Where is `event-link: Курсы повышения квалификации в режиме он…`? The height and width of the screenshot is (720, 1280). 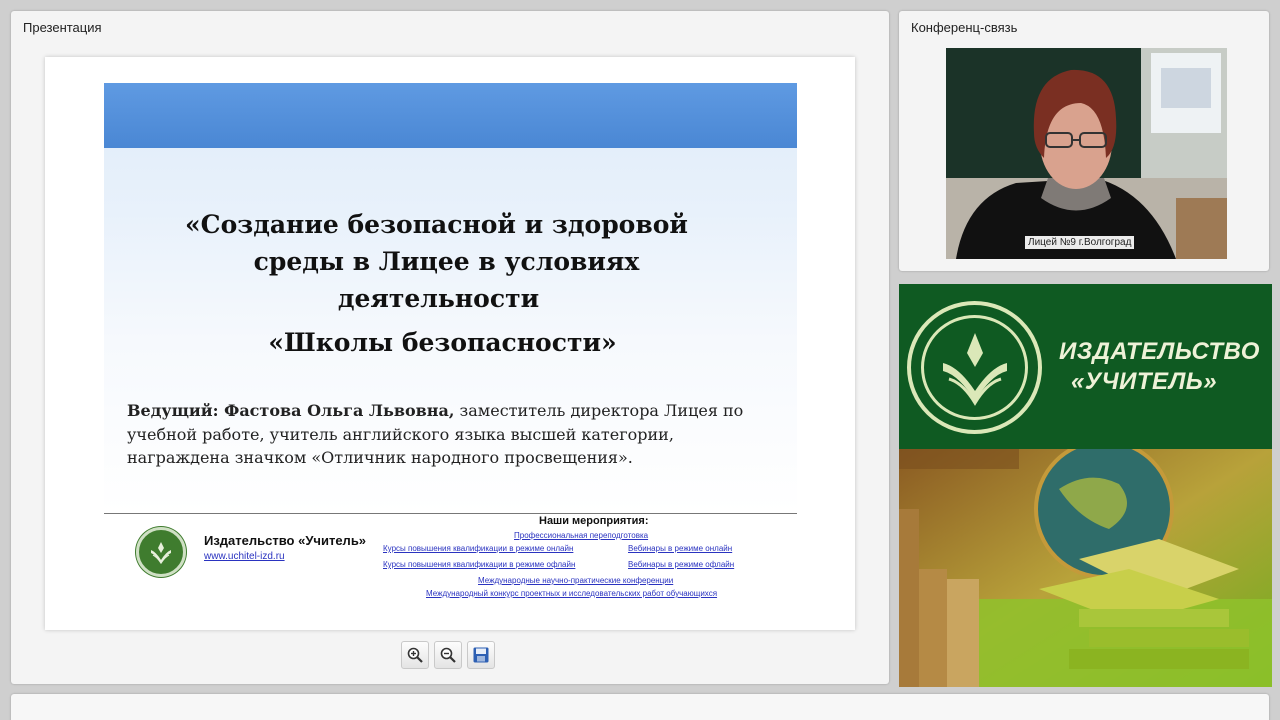
event-link: Курсы повышения квалификации в режиме он… is located at coordinates (478, 548).